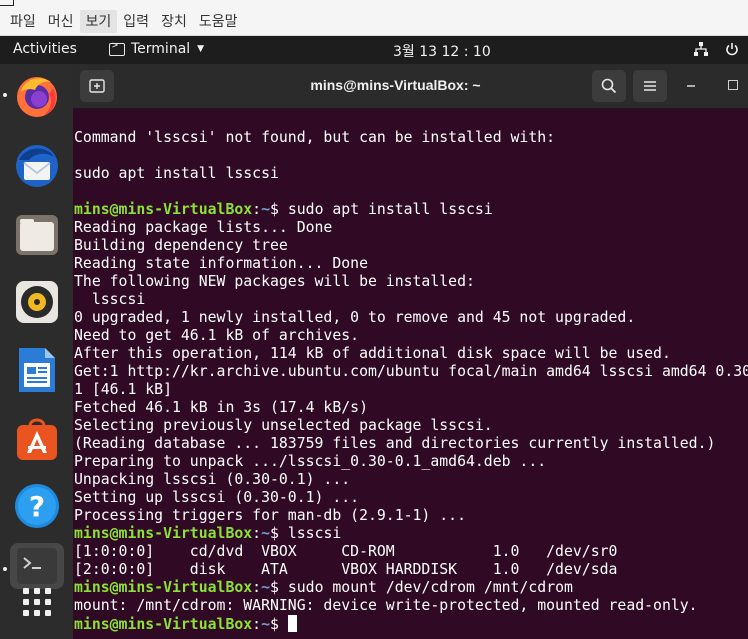  I want to click on virtualbox-menu: 파일 머신 보기 입력 장치 도움말, so click(123, 21).